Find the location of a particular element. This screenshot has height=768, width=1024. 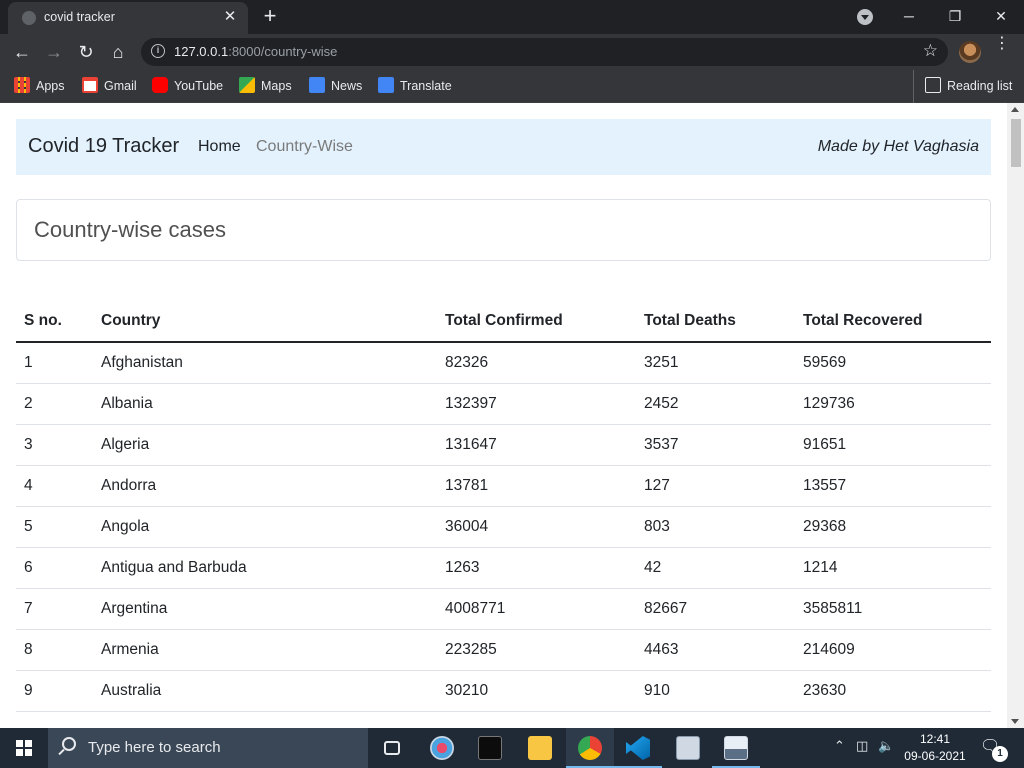

terminal-icon is located at coordinates (490, 748).